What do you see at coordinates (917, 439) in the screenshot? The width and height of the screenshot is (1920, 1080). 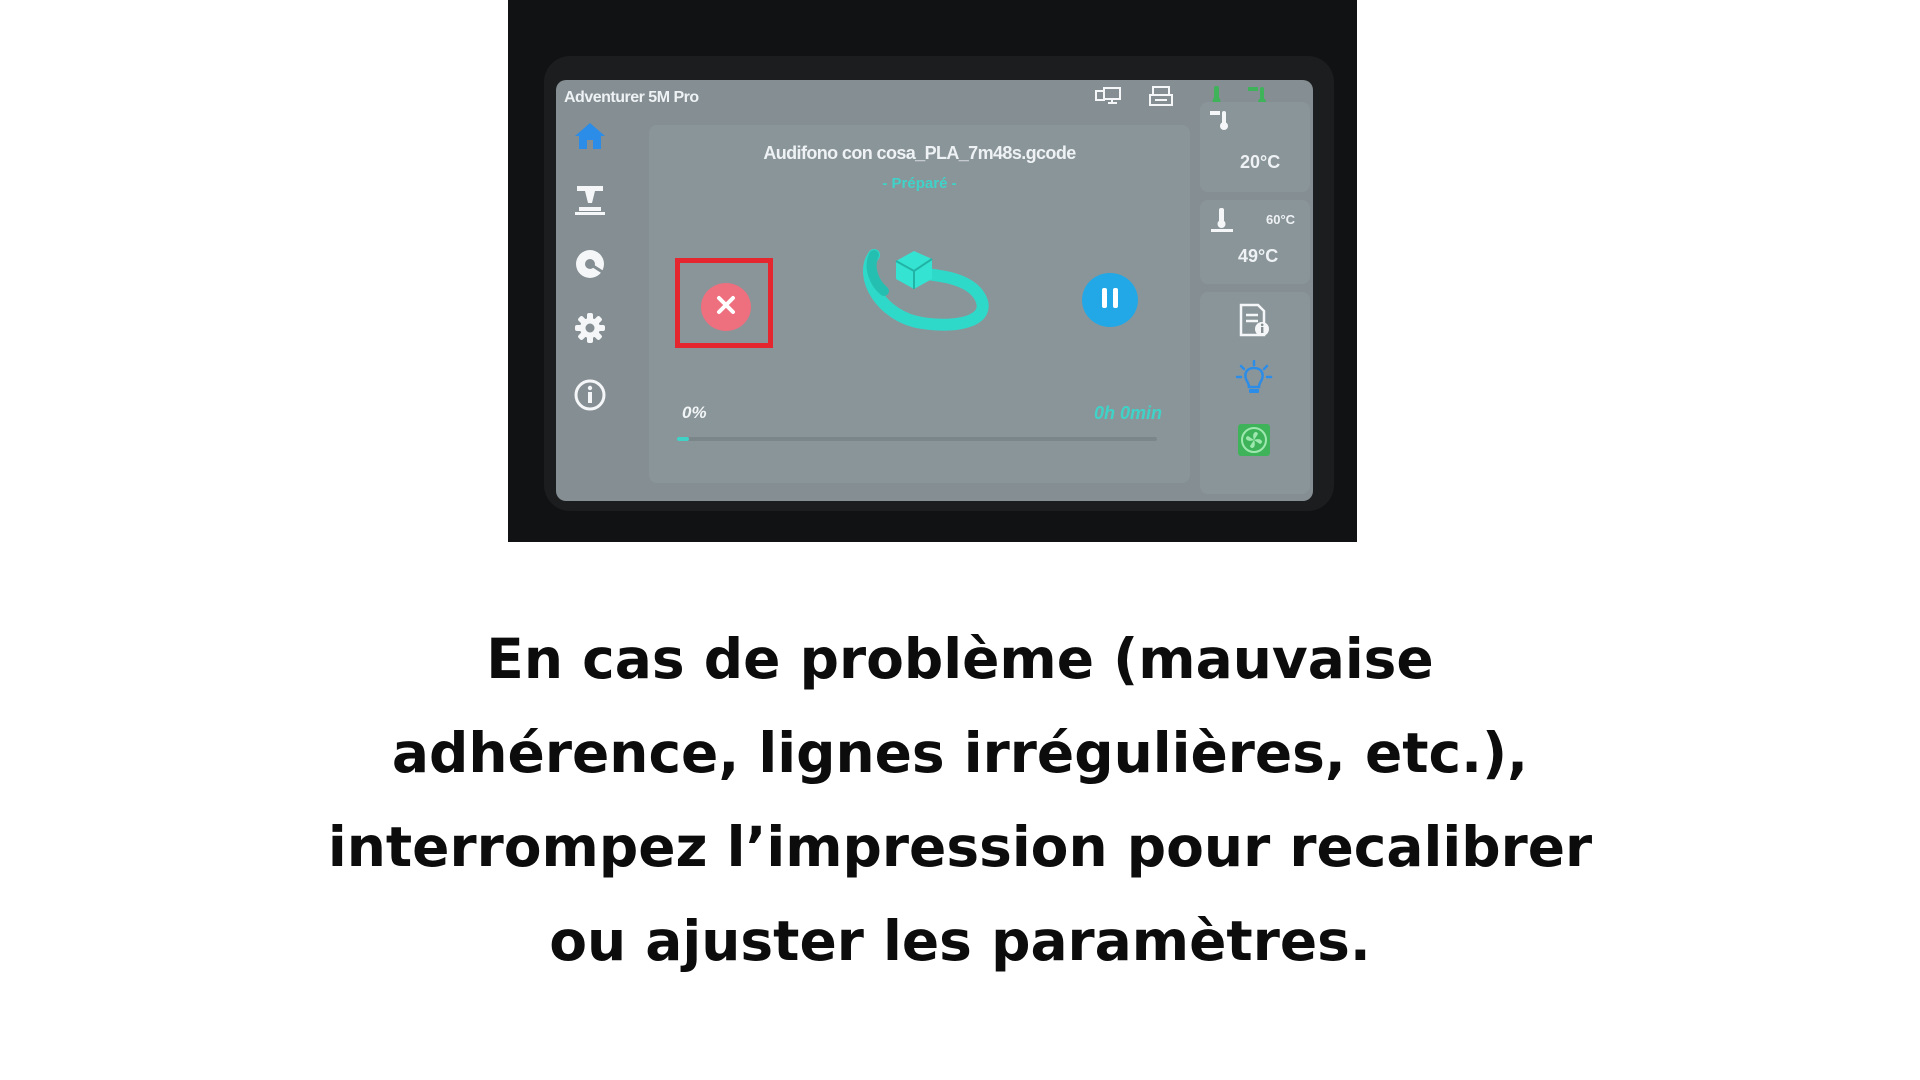 I see `progress-bar` at bounding box center [917, 439].